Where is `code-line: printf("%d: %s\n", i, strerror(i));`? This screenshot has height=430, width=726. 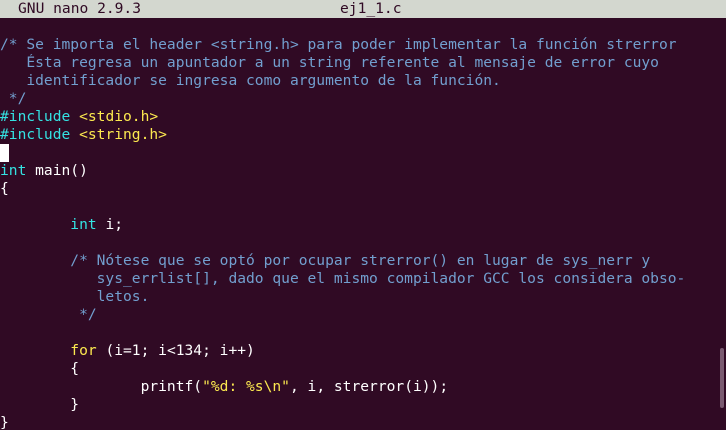
code-line: printf("%d: %s\n", i, strerror(i)); is located at coordinates (356, 387).